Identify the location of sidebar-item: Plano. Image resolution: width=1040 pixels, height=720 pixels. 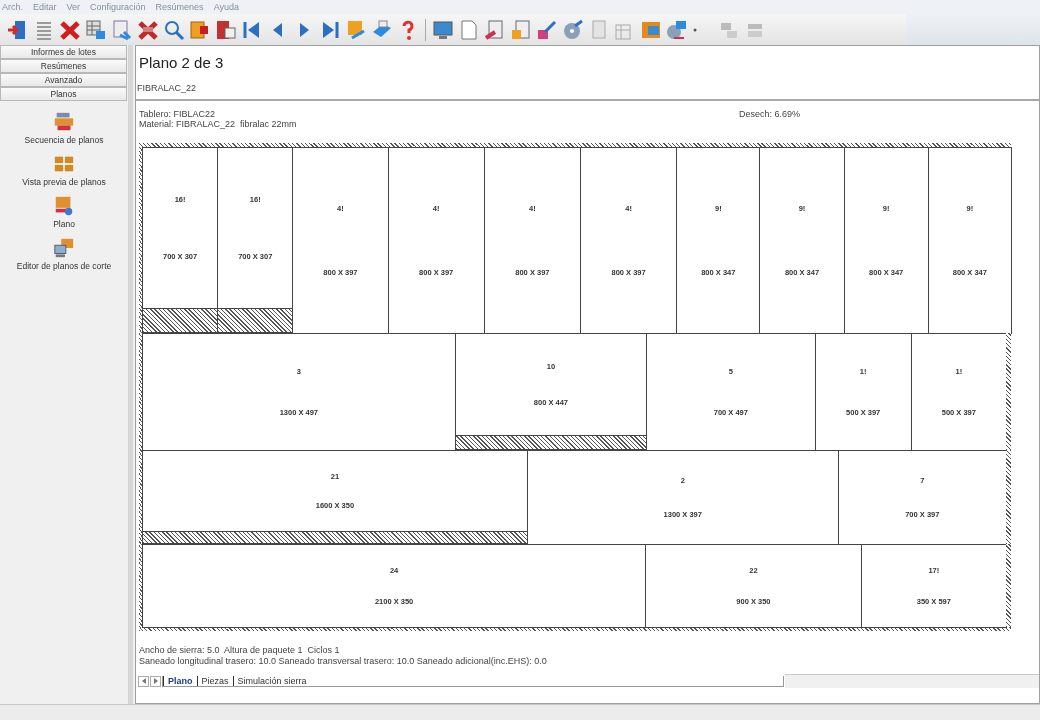
(64, 224).